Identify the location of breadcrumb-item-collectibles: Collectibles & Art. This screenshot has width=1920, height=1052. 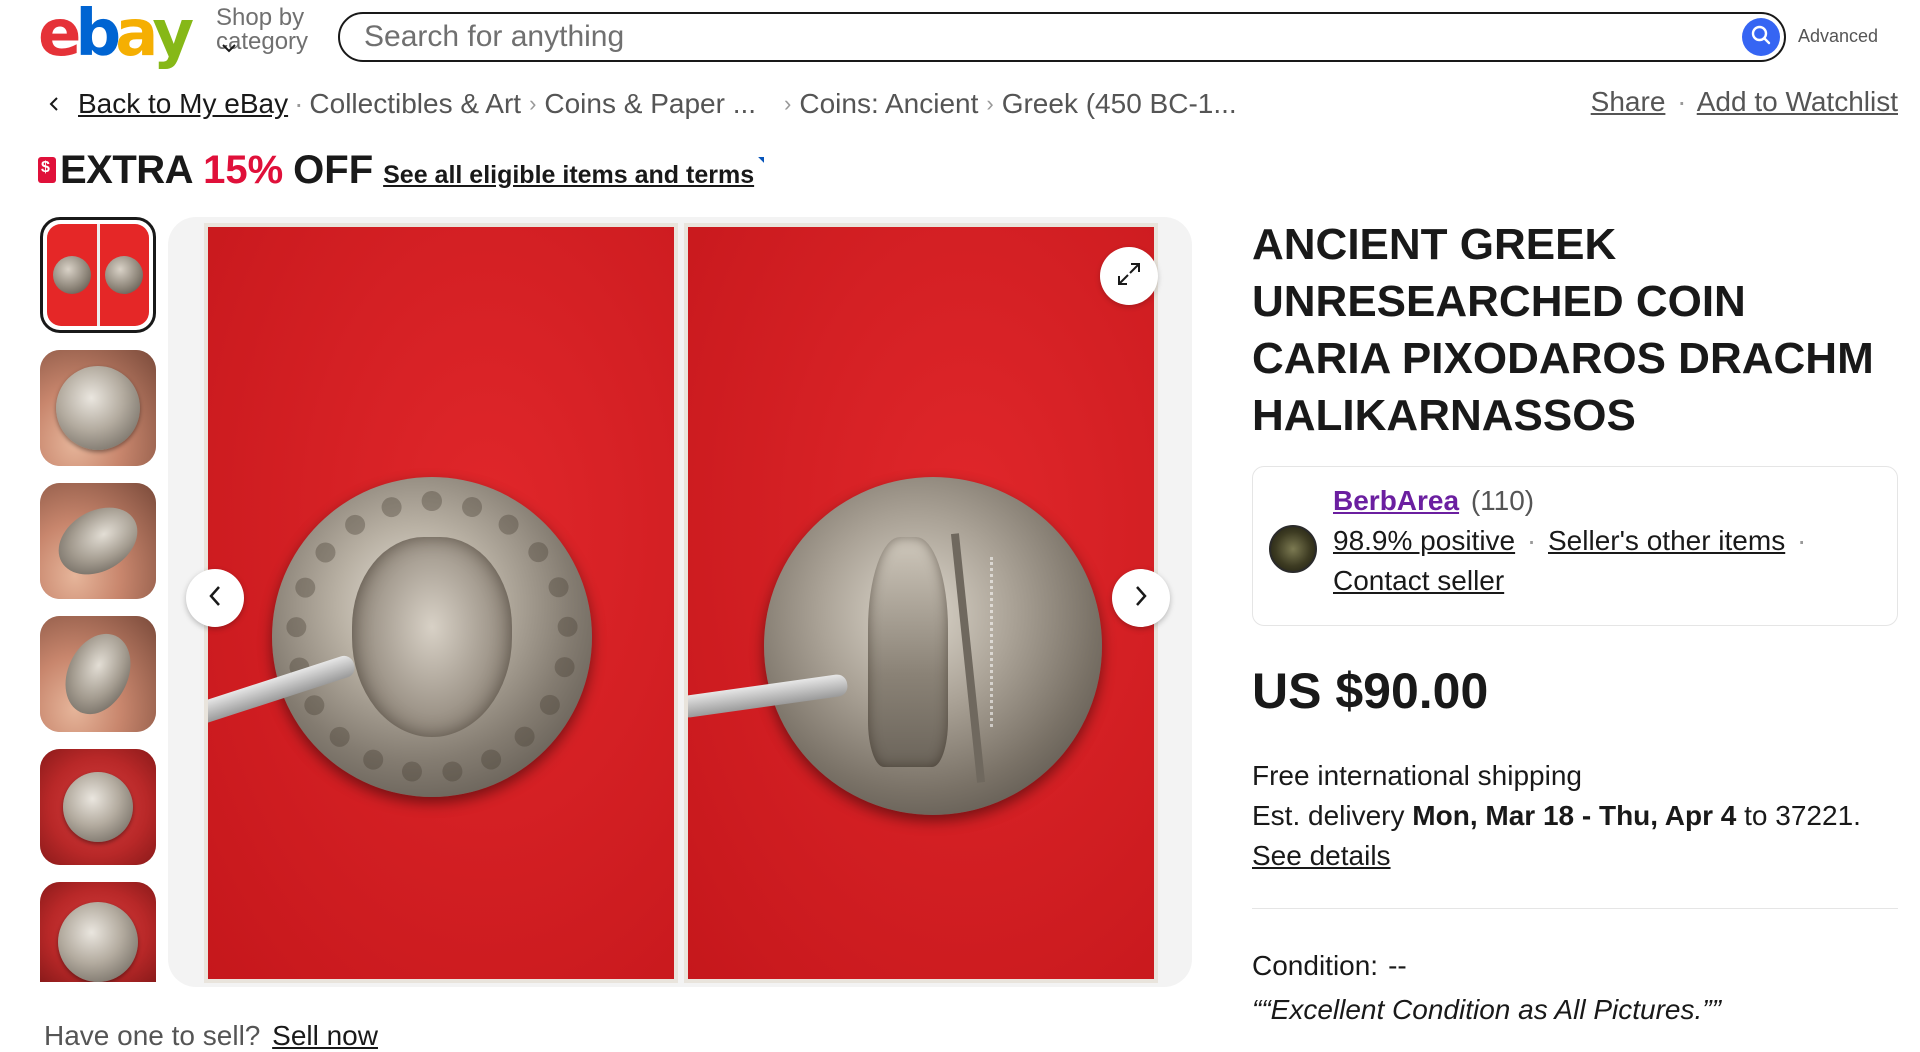
(415, 104).